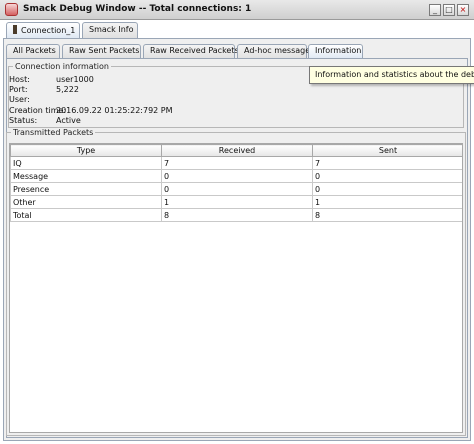 The image size is (474, 444). Describe the element at coordinates (11, 9) in the screenshot. I see `java-app-icon` at that location.